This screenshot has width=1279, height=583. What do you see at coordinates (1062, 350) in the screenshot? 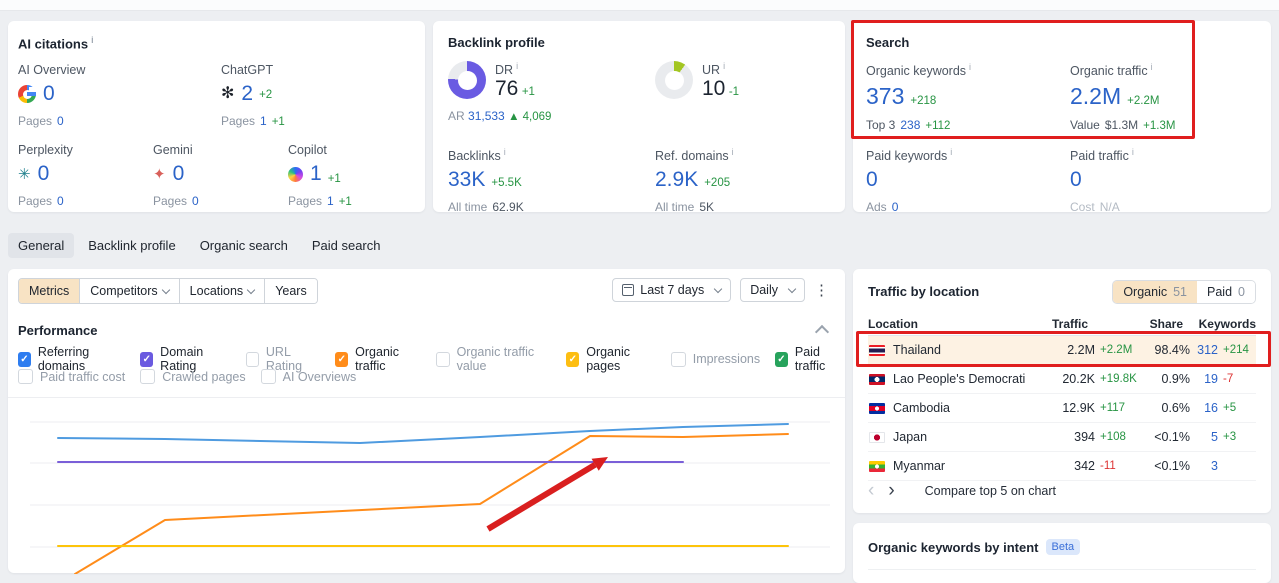
I see `location-row-thailand: Thailand 2.2M +2.2M 98.4% 312 +214` at bounding box center [1062, 350].